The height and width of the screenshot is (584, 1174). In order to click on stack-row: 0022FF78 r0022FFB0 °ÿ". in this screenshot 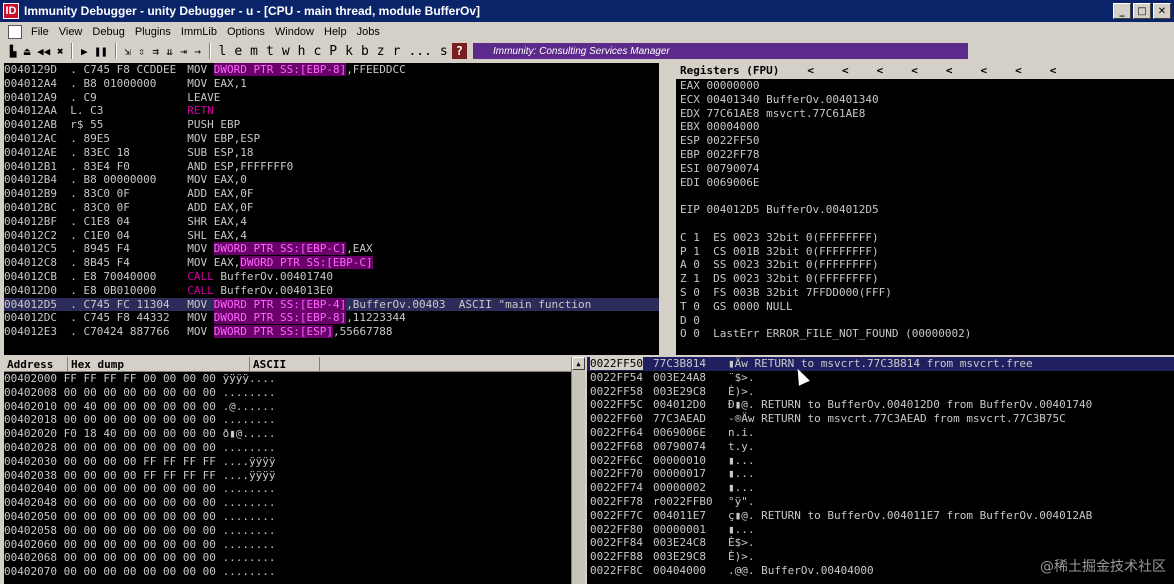, I will do `click(880, 502)`.